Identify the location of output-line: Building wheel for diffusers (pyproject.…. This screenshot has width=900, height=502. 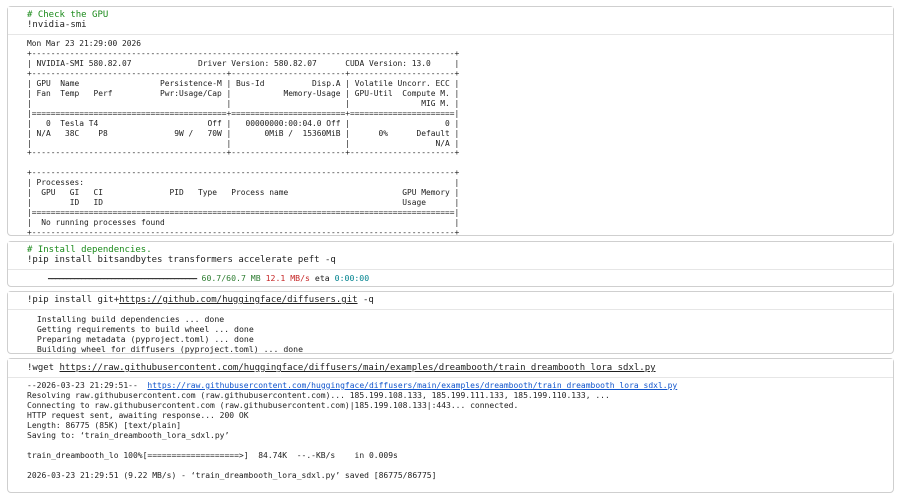
(165, 349).